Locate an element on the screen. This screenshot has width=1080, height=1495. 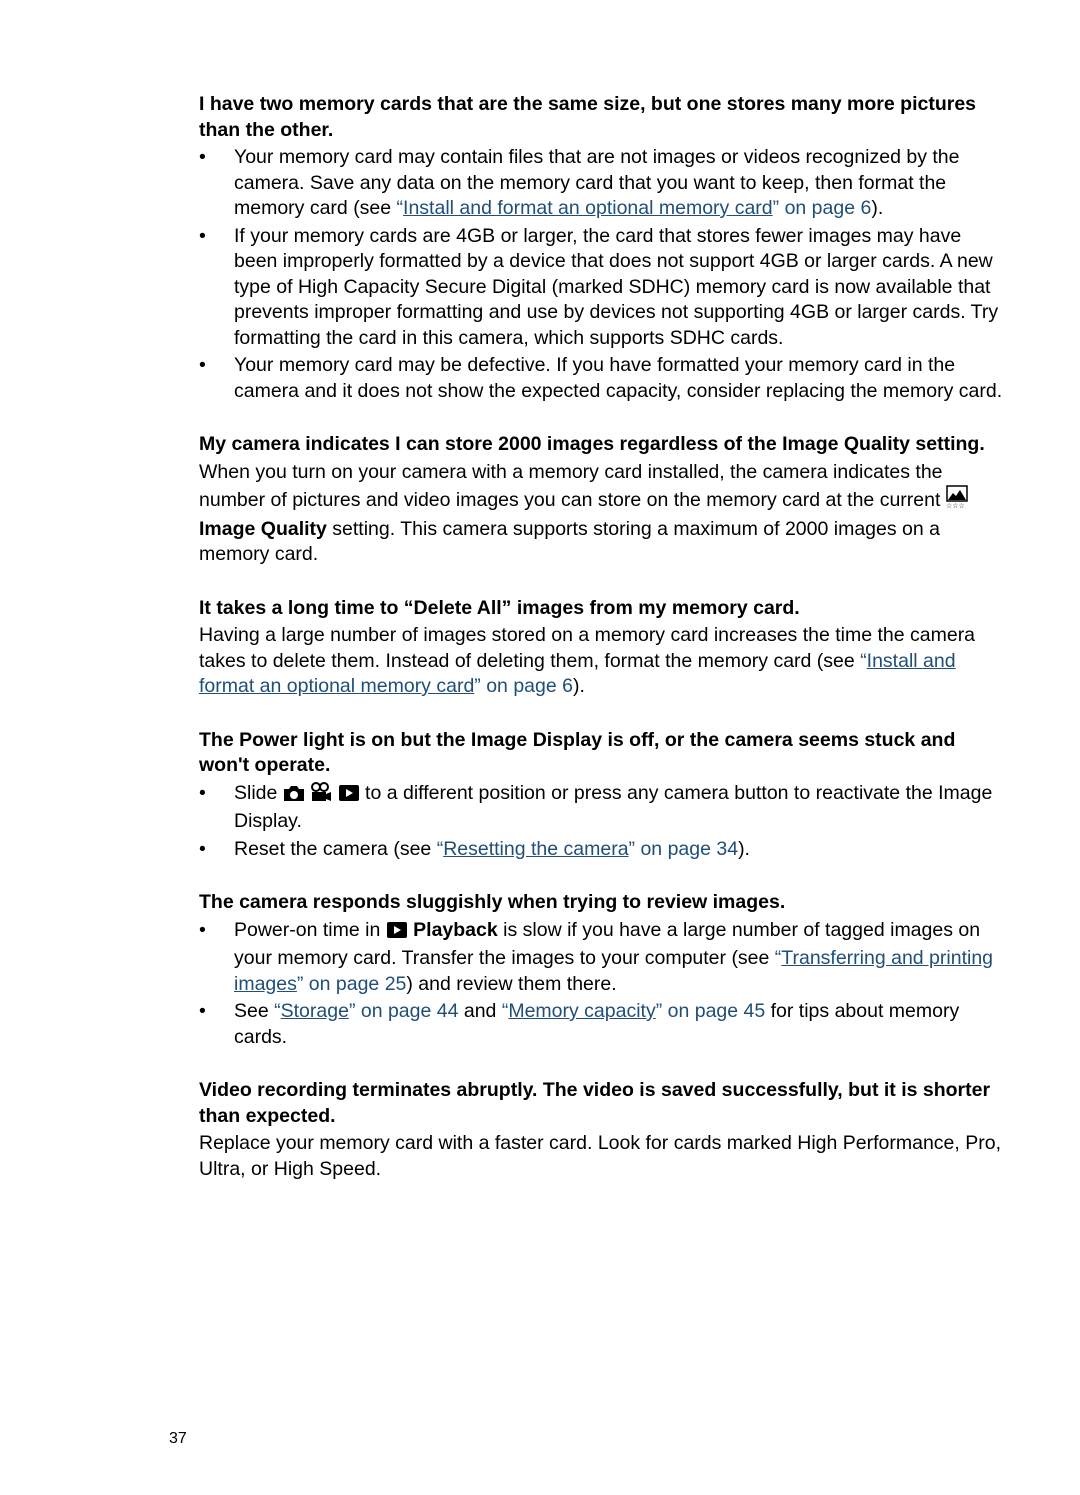
image-quality-icon: ☆☆☆ is located at coordinates (957, 501).